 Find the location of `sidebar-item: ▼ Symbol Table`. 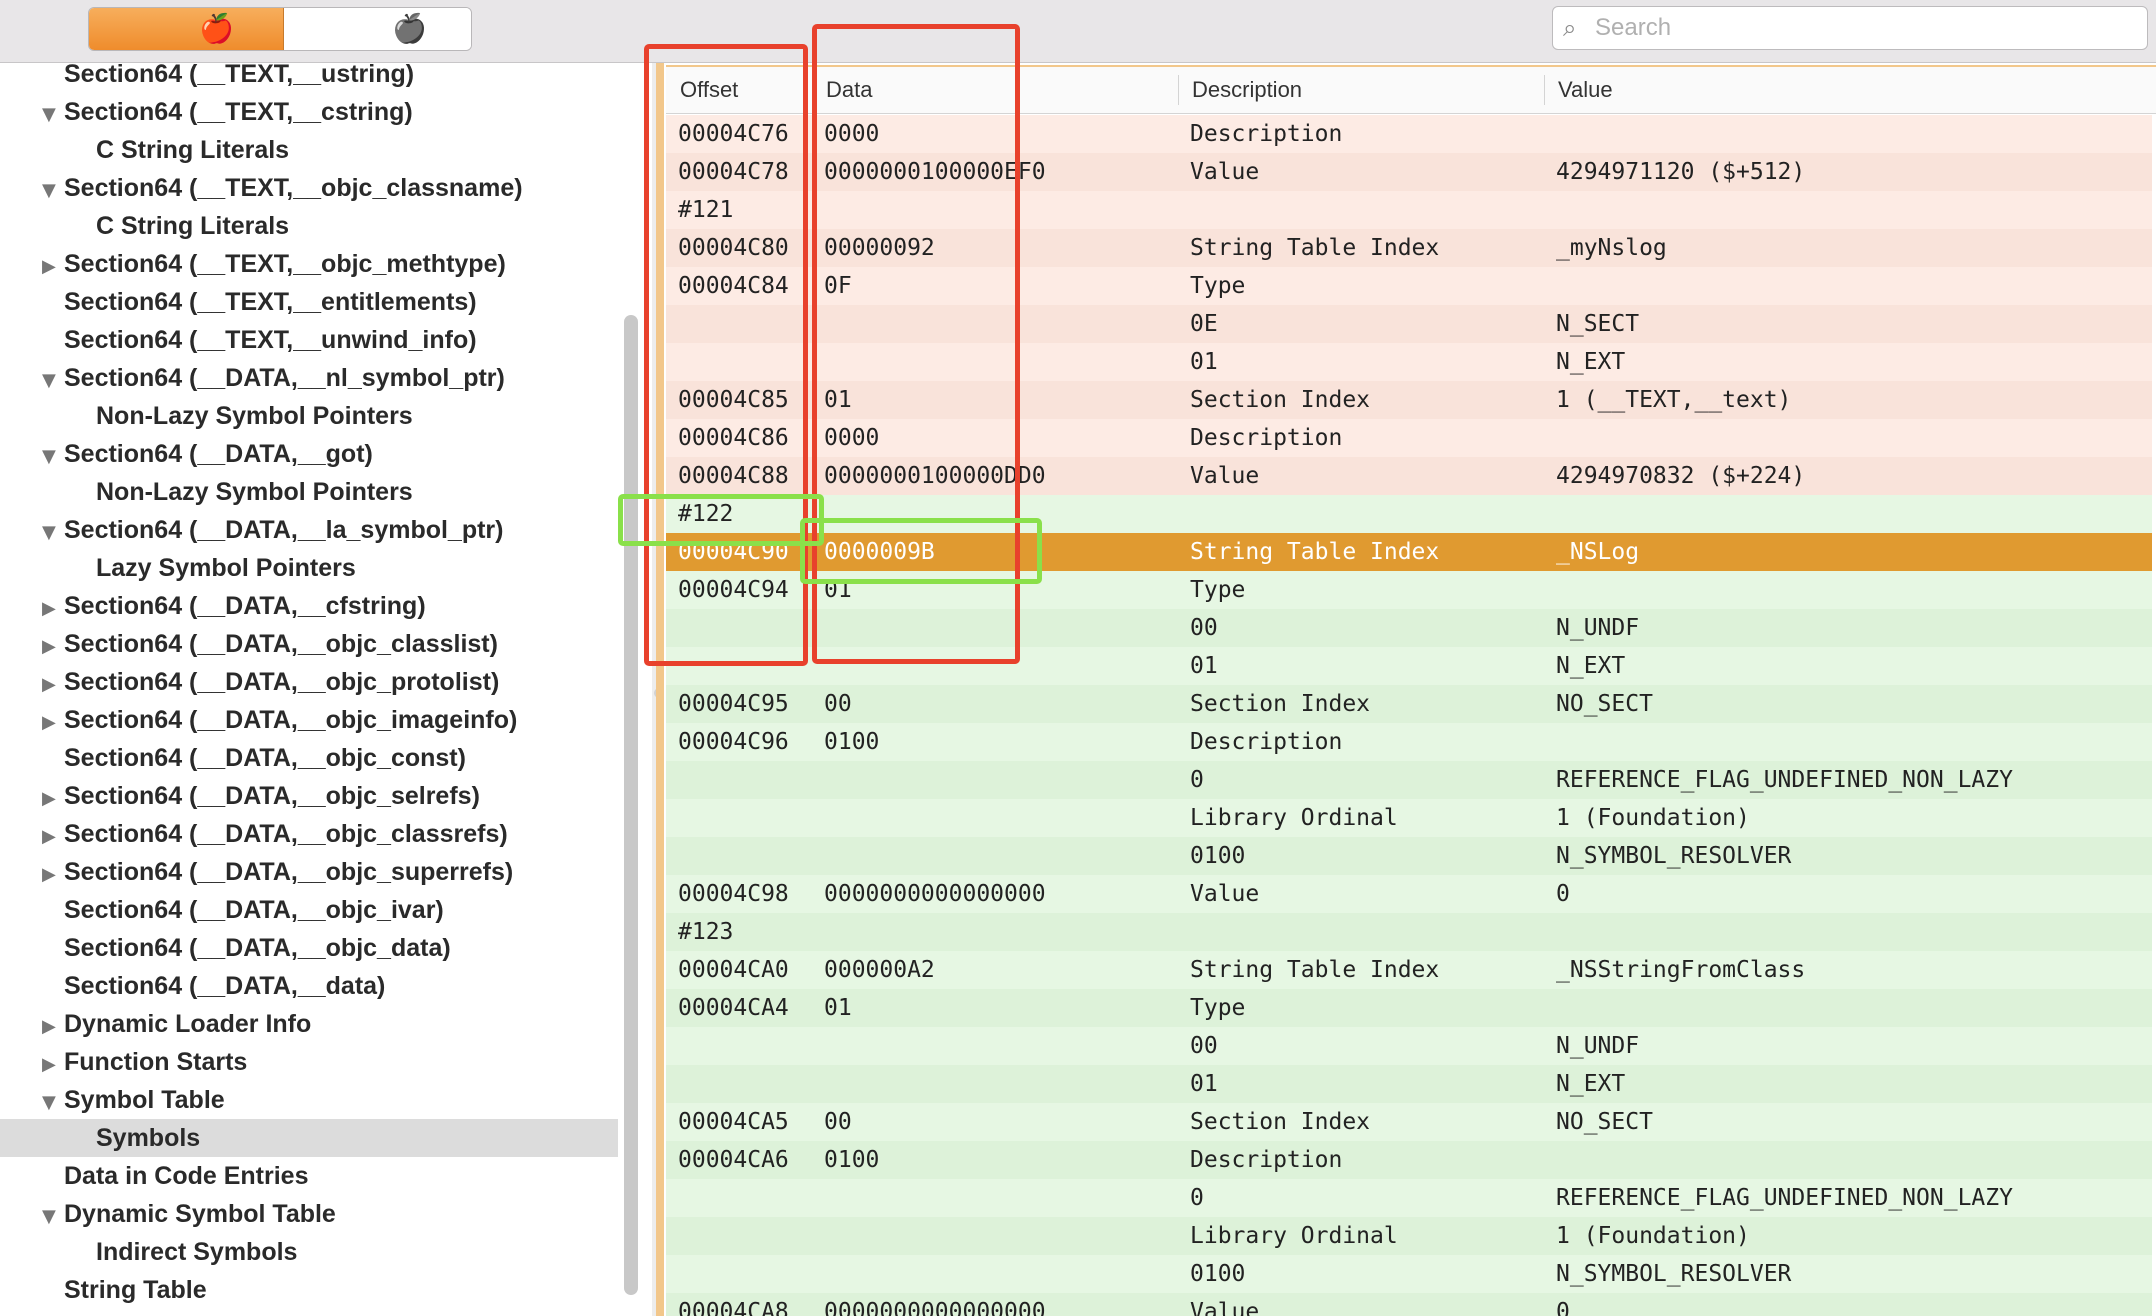

sidebar-item: ▼ Symbol Table is located at coordinates (330, 1100).